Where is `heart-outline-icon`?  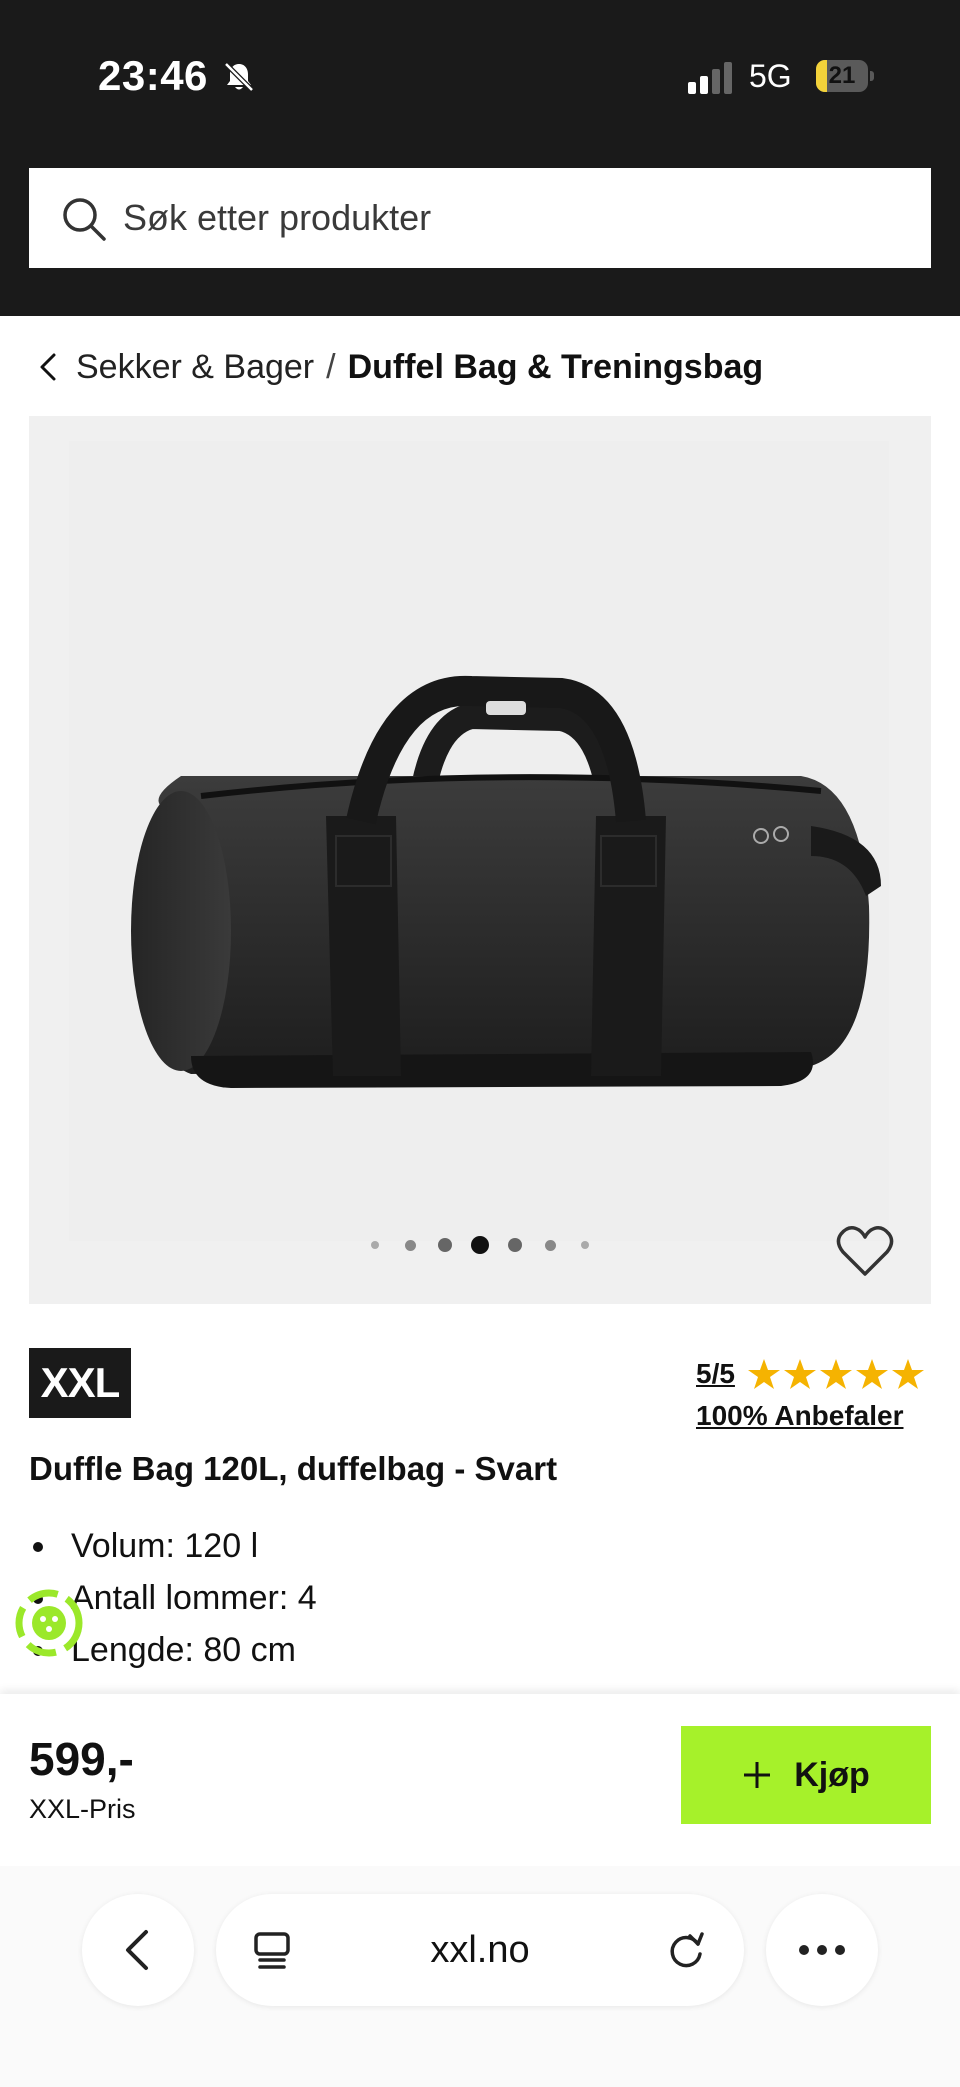
heart-outline-icon is located at coordinates (865, 1251).